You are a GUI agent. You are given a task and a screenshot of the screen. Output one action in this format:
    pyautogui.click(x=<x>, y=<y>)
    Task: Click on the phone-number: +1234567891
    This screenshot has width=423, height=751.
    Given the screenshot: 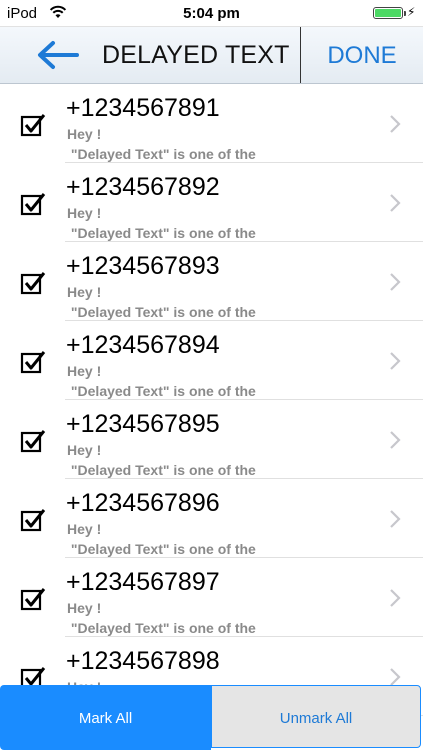 What is the action you would take?
    pyautogui.click(x=143, y=108)
    